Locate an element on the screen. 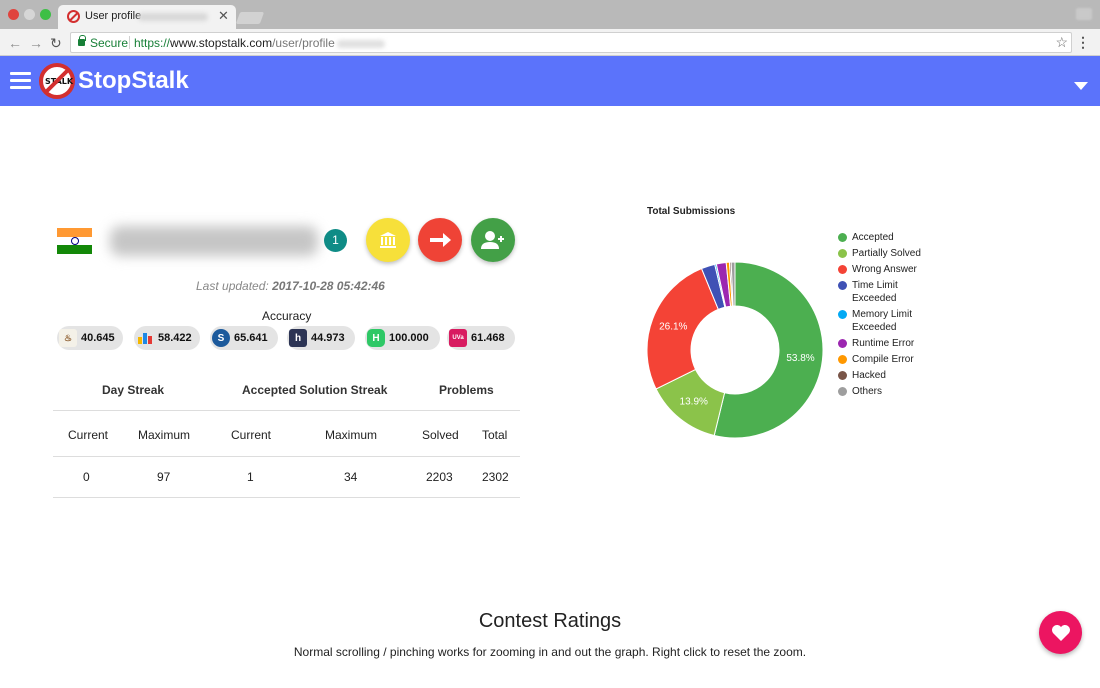 This screenshot has height=688, width=1100. legend-label: Compile Error is located at coordinates (883, 359).